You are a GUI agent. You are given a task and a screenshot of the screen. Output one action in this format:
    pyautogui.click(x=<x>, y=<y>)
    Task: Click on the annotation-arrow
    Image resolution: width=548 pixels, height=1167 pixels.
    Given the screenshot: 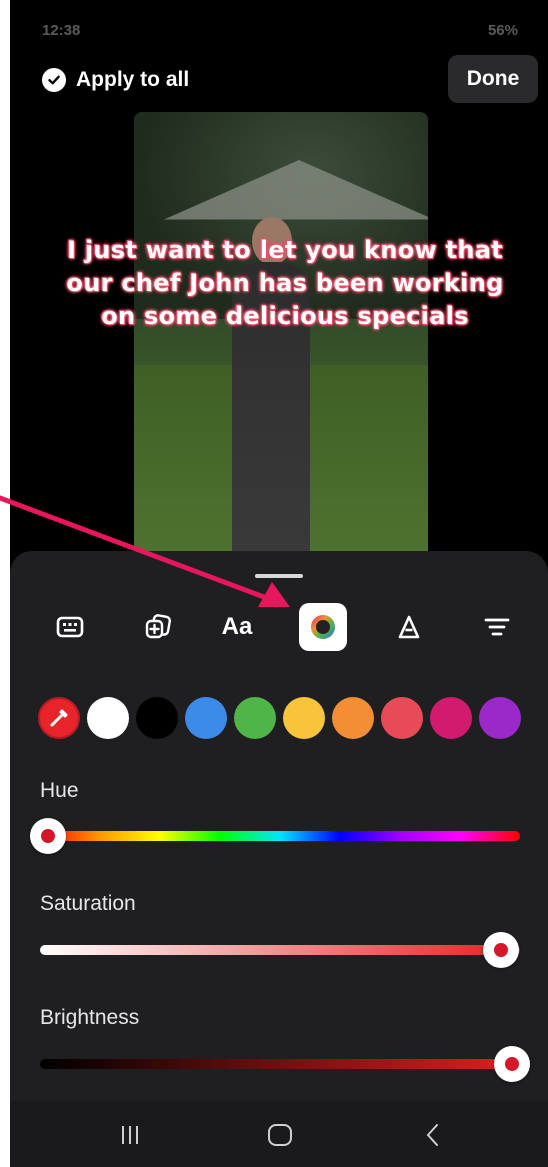 What is the action you would take?
    pyautogui.click(x=145, y=551)
    